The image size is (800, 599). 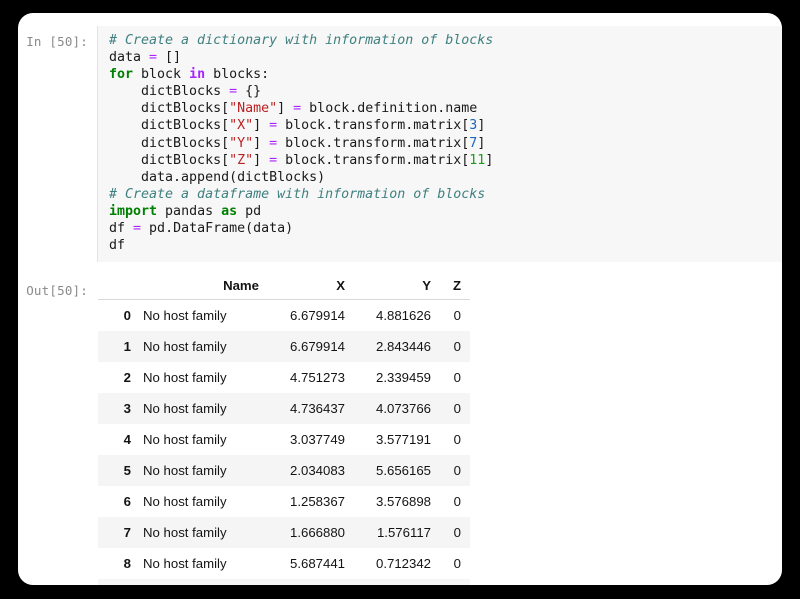 I want to click on dataframe-index-cell: 0, so click(x=127, y=316).